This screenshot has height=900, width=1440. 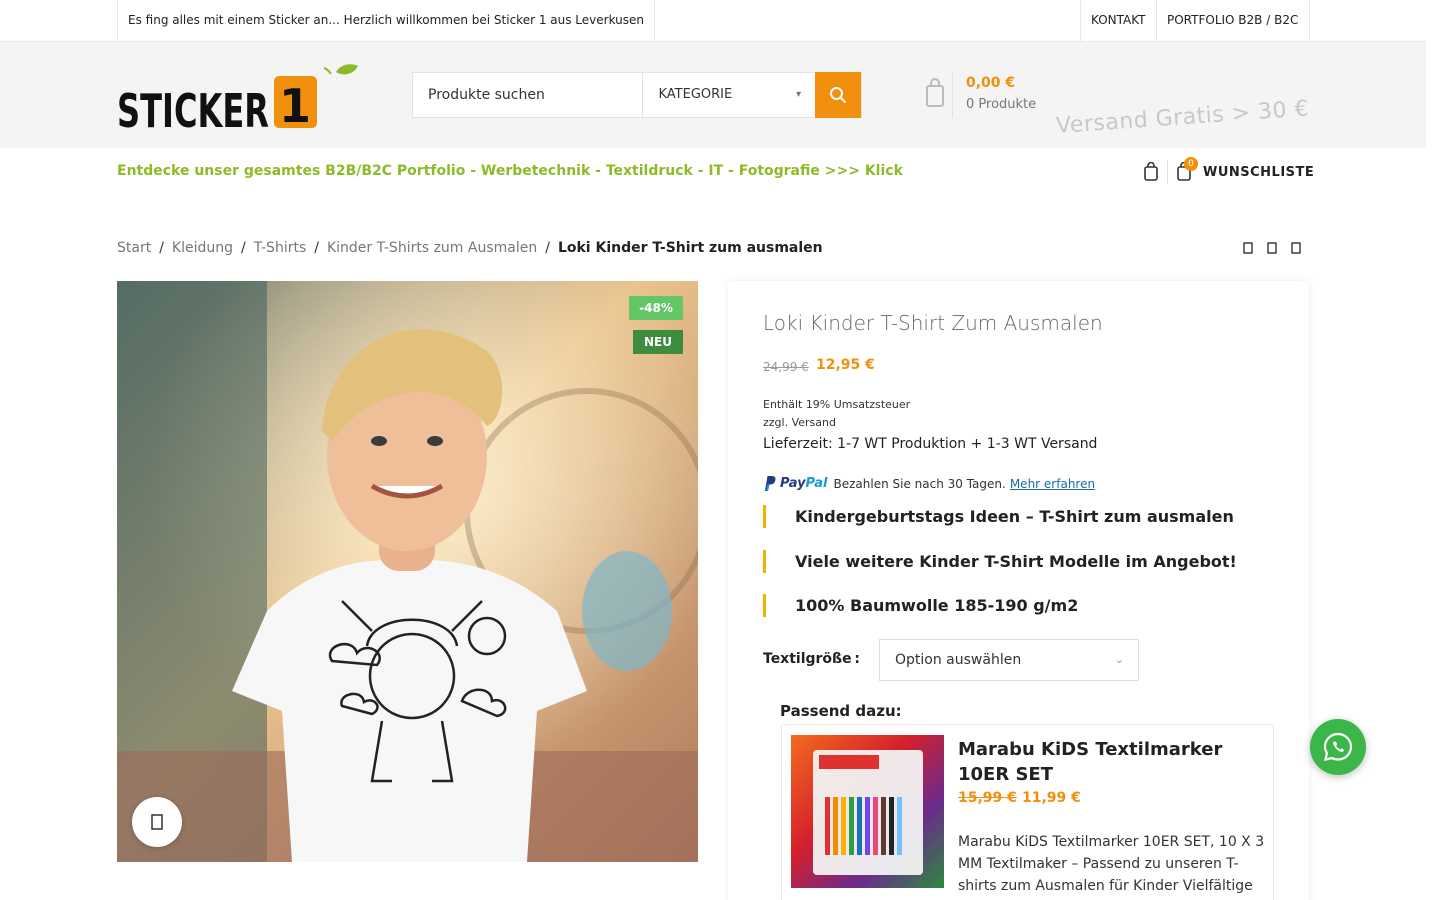 I want to click on breadcrumb-start: Start, so click(x=134, y=248).